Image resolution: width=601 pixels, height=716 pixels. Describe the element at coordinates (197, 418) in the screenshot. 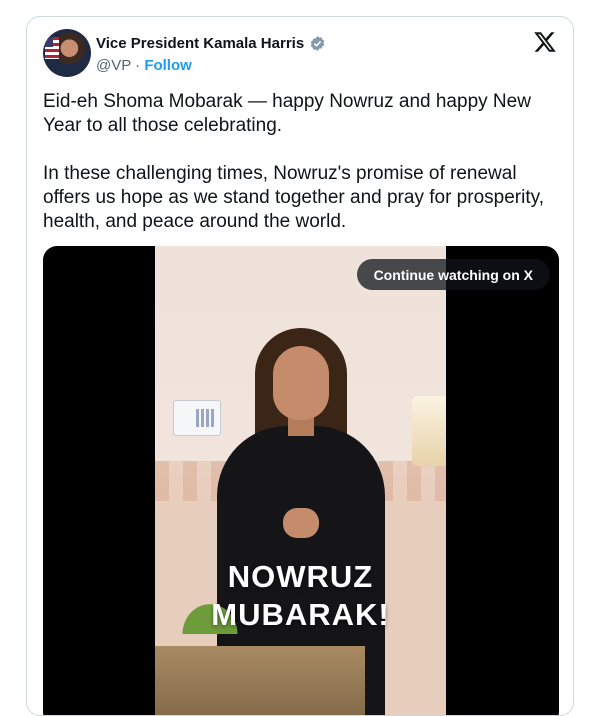

I see `wall-keypad` at that location.